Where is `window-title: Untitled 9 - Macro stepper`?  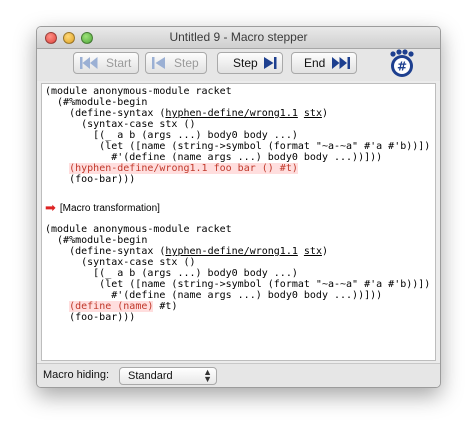 window-title: Untitled 9 - Macro stepper is located at coordinates (238, 37).